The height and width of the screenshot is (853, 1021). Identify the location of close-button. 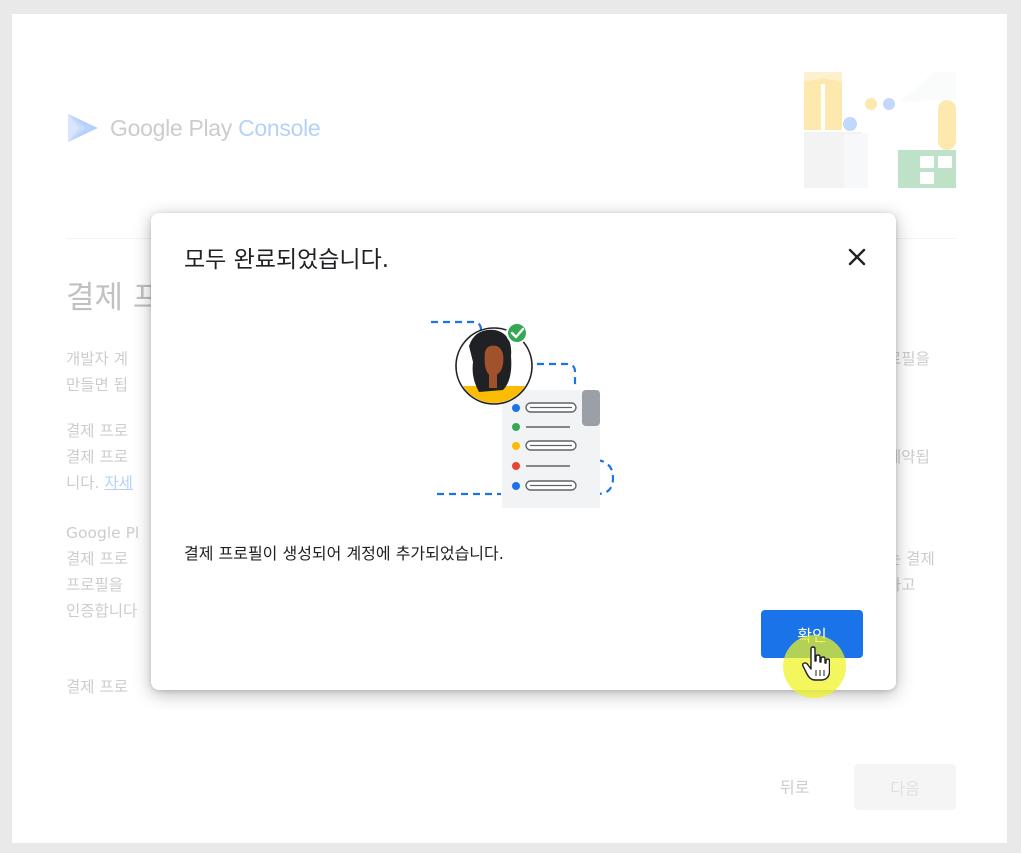
(857, 257).